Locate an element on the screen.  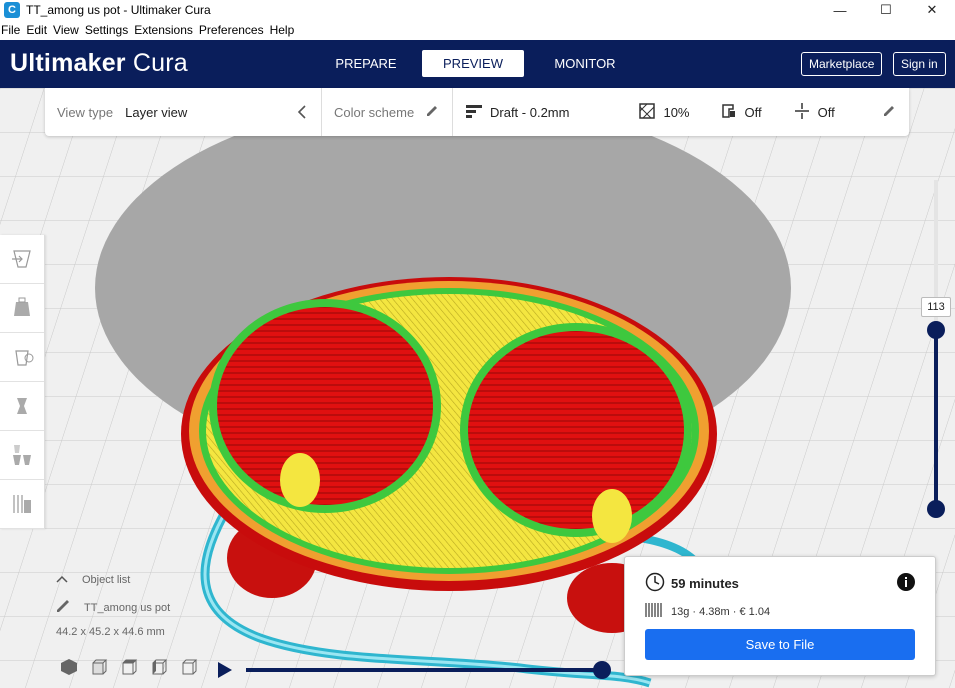
material-usage: 13g · 4.38m · € 1.04 is located at coordinates (721, 611).